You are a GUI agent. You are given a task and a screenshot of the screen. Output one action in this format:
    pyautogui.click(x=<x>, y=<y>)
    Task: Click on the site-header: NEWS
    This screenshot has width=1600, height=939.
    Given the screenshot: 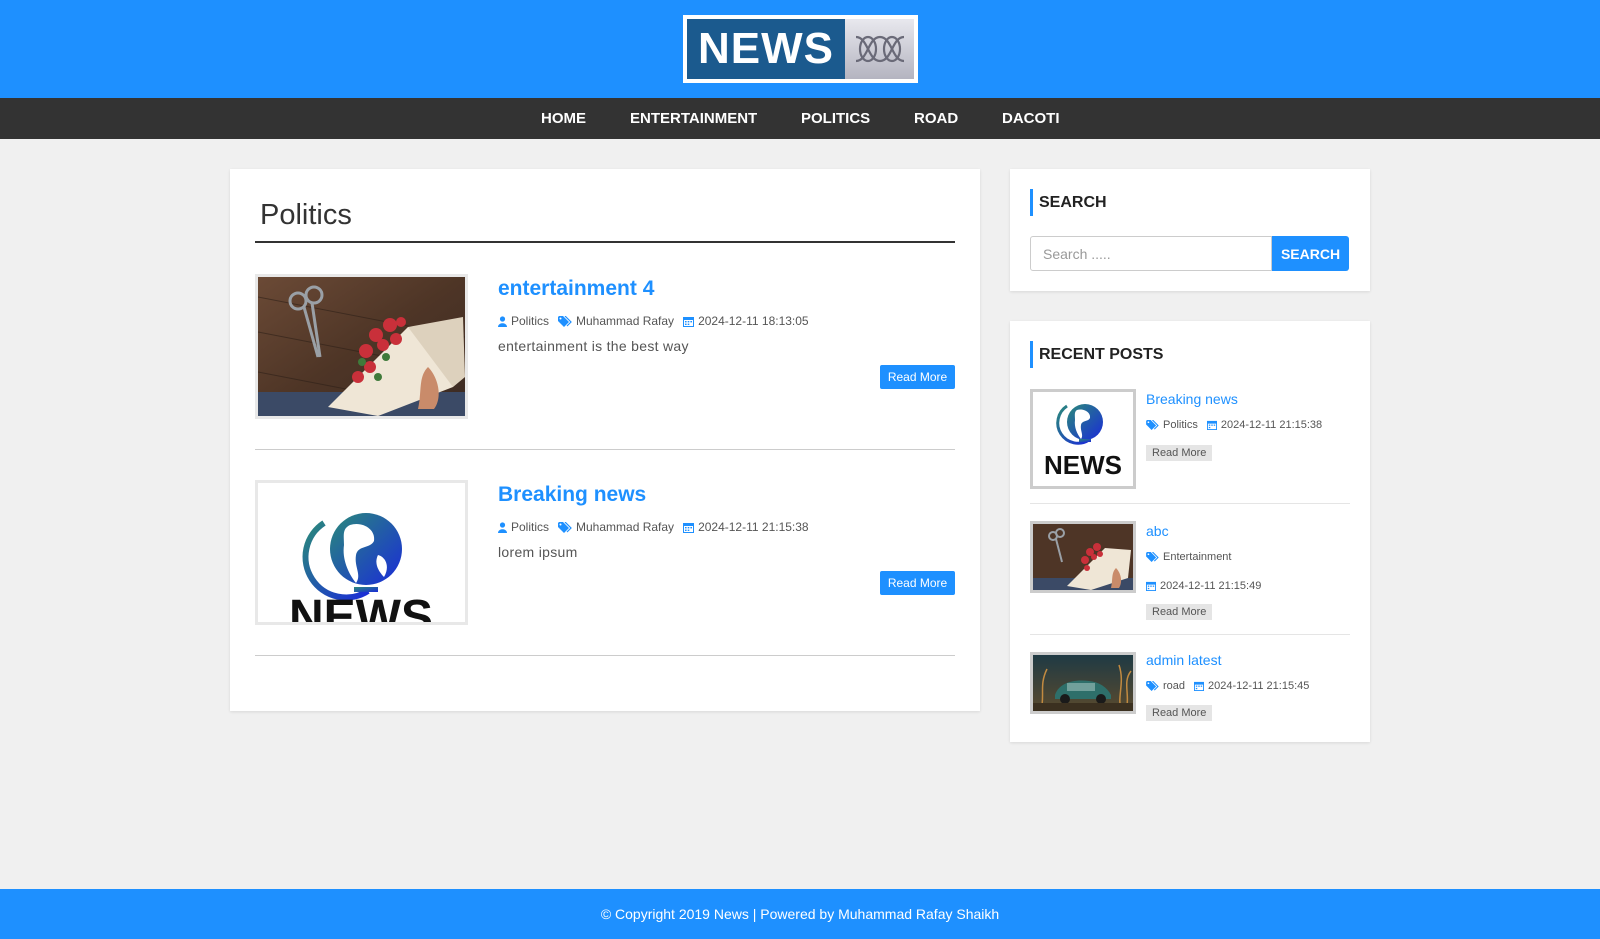 What is the action you would take?
    pyautogui.click(x=800, y=49)
    